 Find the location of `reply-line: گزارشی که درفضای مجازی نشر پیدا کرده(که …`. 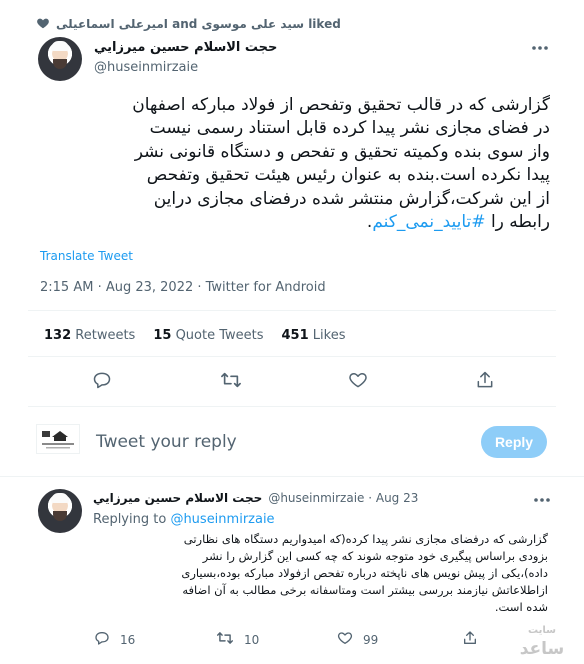

reply-line: گزارشی که درفضای مجازی نشر پیدا کرده(که … is located at coordinates (365, 539).